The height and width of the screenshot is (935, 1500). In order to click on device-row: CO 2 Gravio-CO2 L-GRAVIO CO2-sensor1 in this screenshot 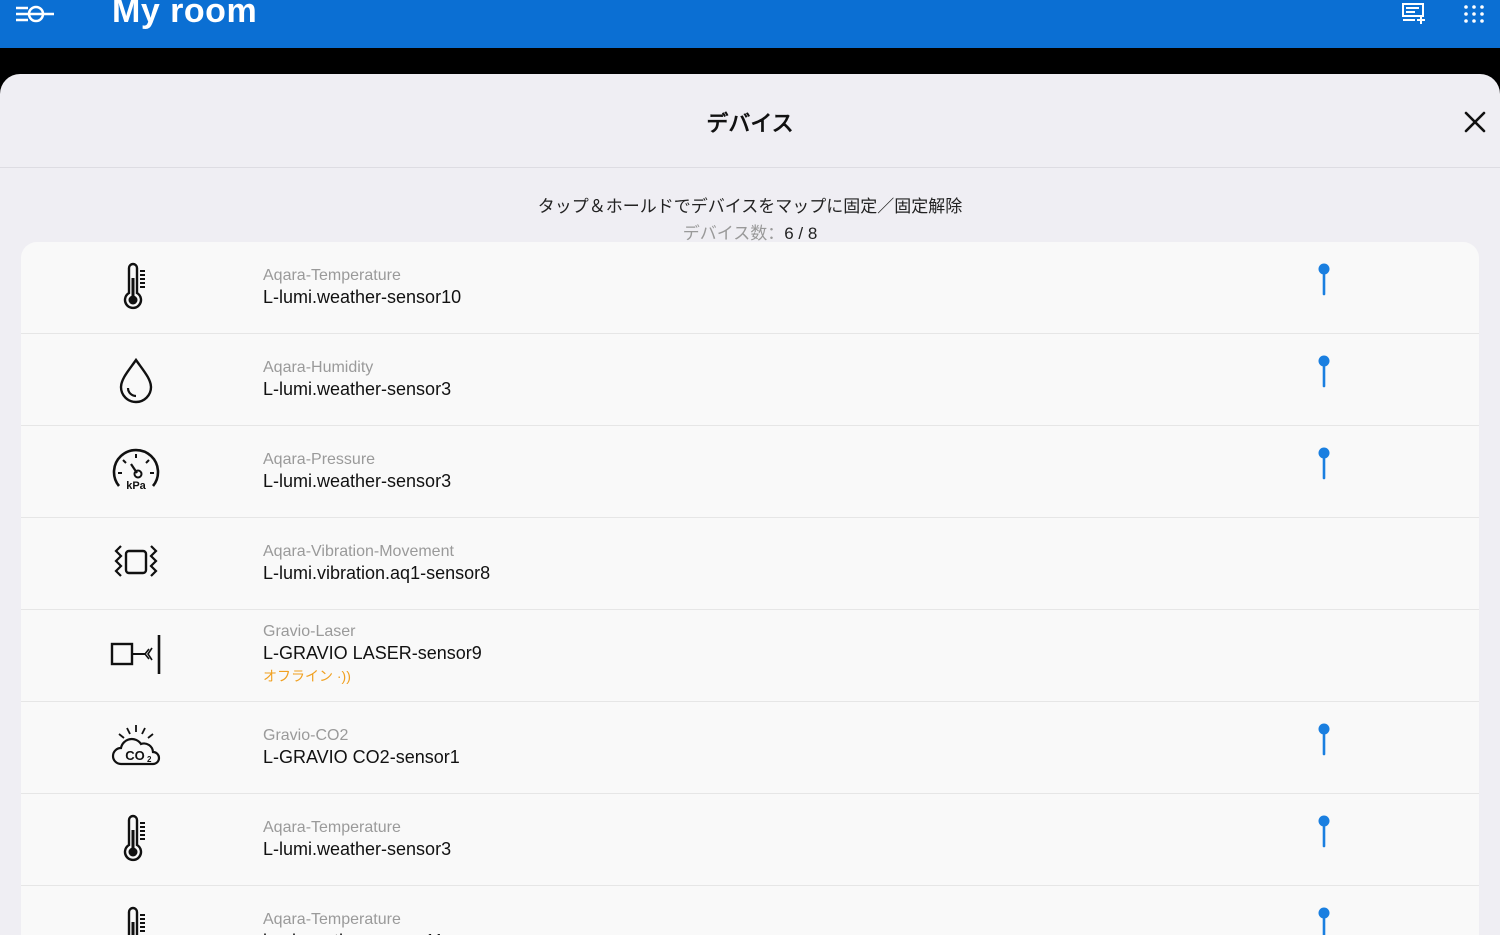, I will do `click(750, 748)`.